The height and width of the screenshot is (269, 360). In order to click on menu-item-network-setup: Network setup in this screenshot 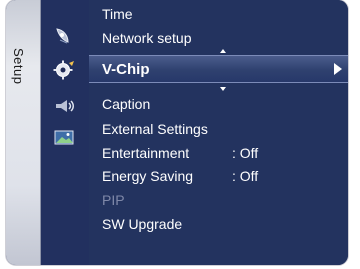, I will do `click(146, 38)`.